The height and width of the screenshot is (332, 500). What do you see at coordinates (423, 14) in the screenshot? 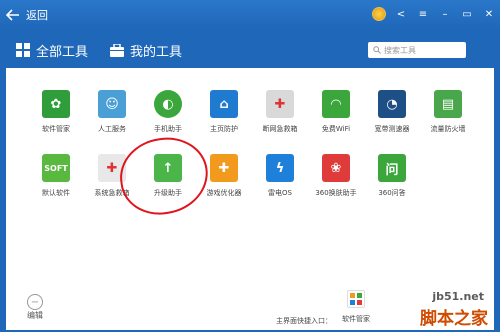
I see `menu-icon: ≡` at bounding box center [423, 14].